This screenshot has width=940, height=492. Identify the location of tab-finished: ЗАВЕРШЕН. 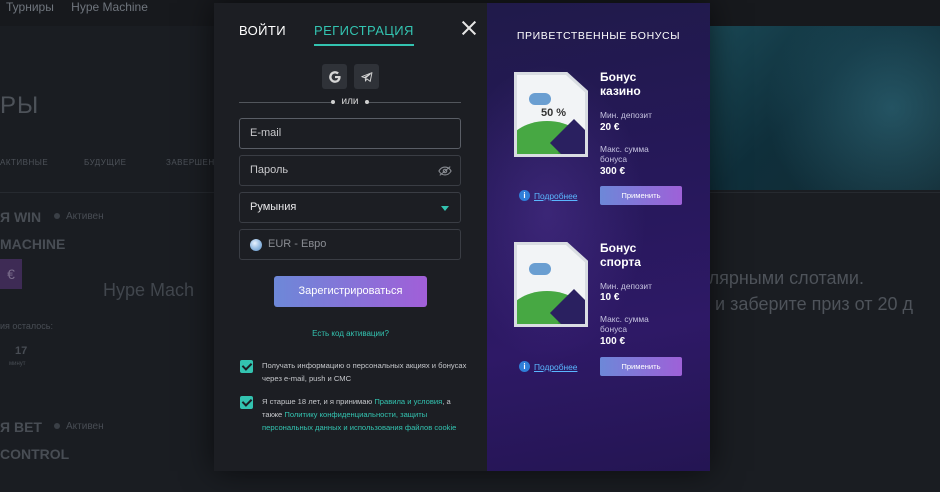
(190, 162).